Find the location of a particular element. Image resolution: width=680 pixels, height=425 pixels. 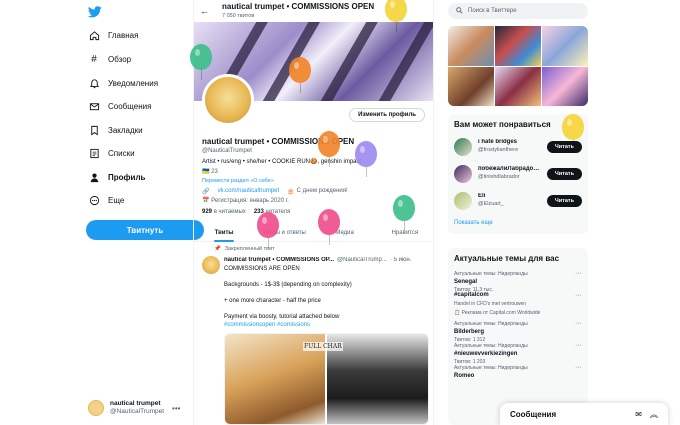

new-message-icon: ✉ is located at coordinates (638, 414).